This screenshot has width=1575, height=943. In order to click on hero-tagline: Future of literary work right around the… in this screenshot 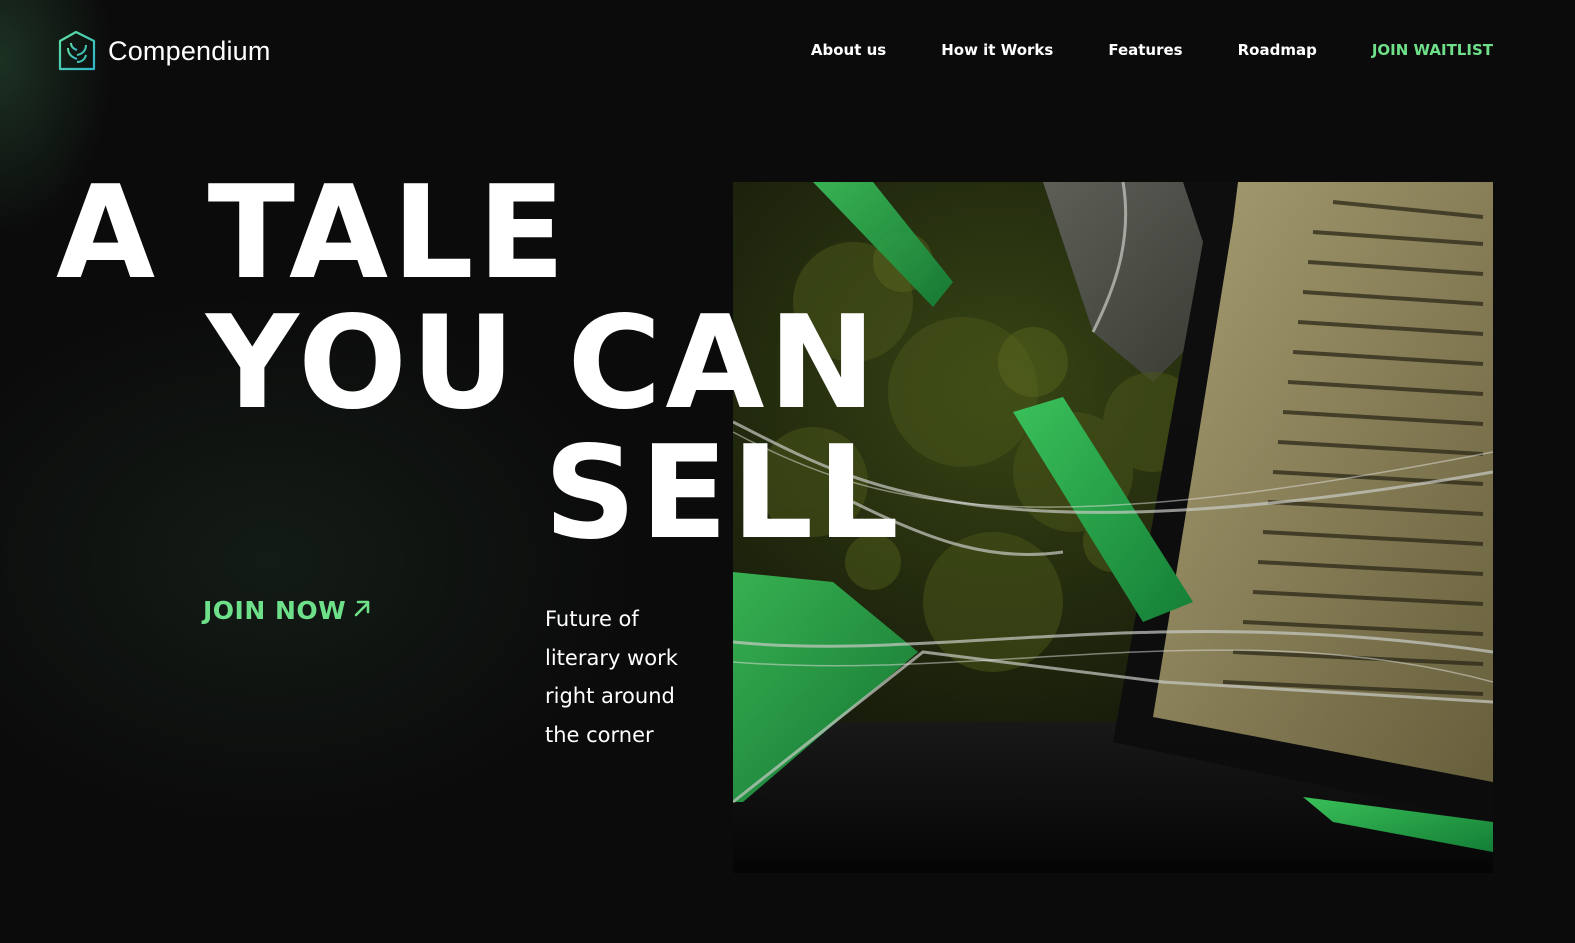, I will do `click(632, 677)`.